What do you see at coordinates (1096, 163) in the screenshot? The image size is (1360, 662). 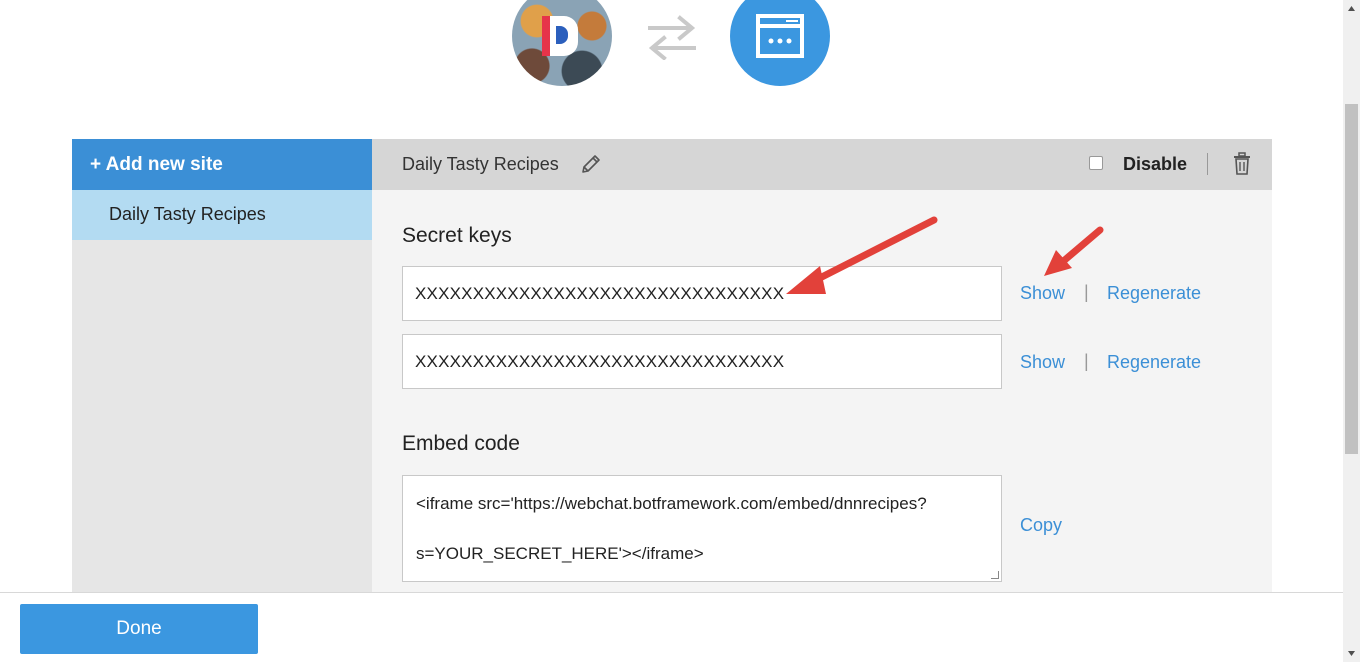 I see `disable-checkbox` at bounding box center [1096, 163].